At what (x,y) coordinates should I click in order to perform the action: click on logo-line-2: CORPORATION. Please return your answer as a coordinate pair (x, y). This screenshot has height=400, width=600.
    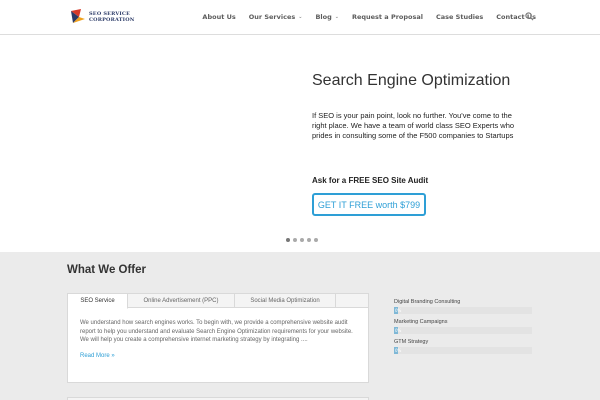
    Looking at the image, I should click on (112, 20).